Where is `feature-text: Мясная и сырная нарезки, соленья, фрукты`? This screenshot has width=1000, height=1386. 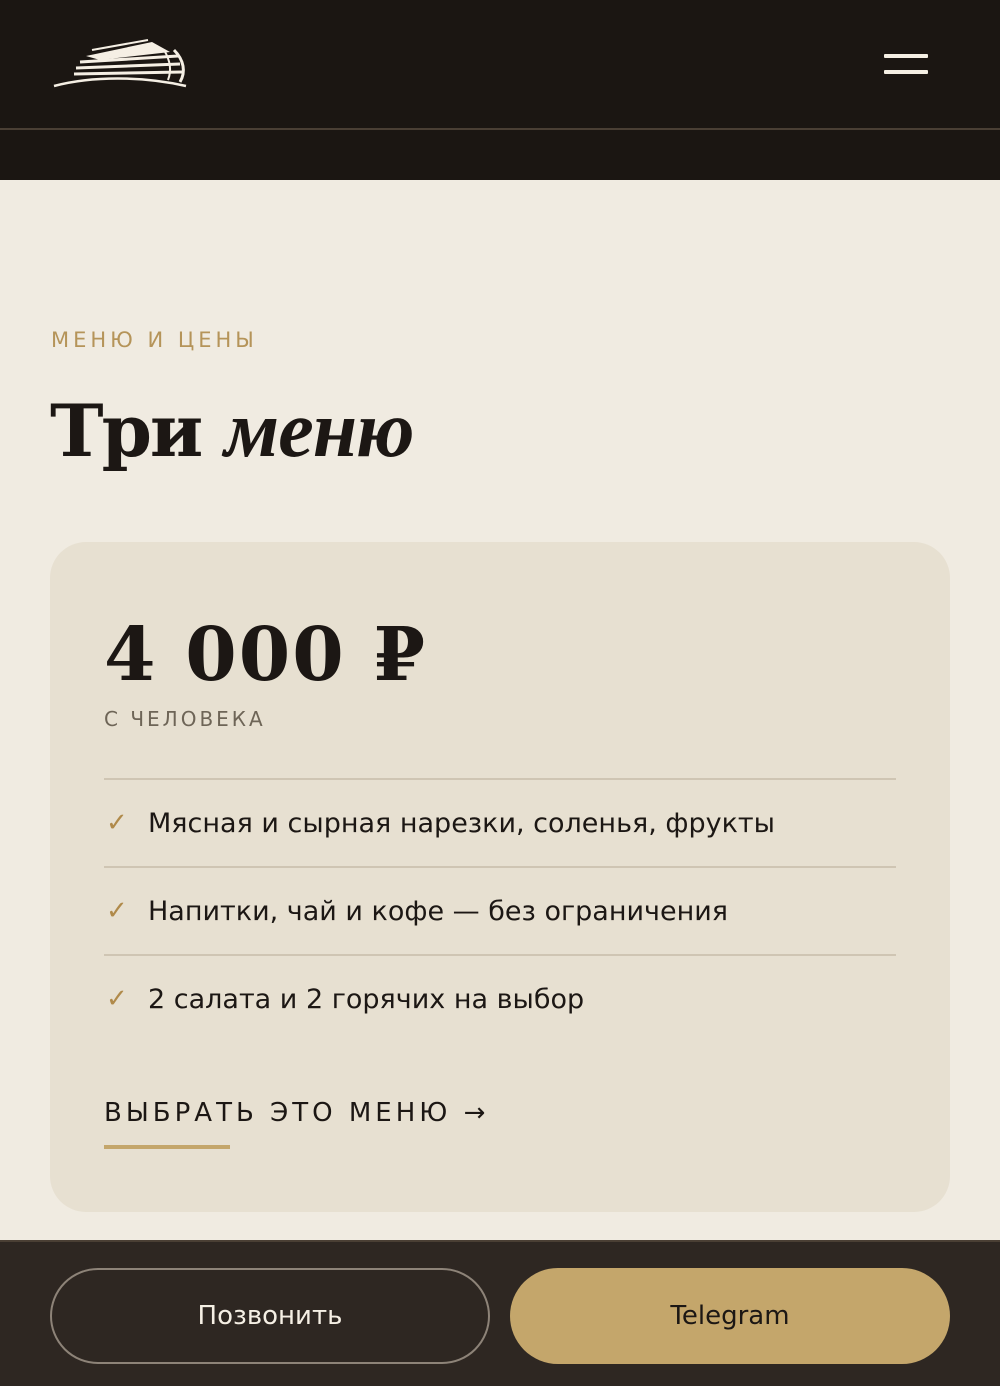
feature-text: Мясная и сырная нарезки, соленья, фрукты is located at coordinates (461, 823).